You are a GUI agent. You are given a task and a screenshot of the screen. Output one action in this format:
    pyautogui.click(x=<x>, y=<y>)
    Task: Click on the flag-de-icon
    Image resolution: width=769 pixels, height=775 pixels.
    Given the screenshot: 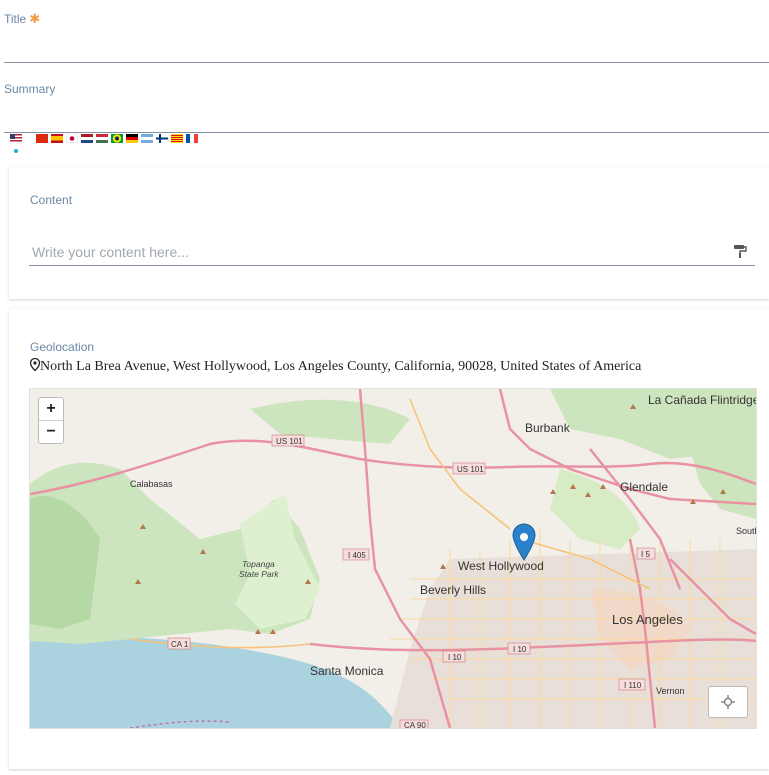 What is the action you would take?
    pyautogui.click(x=132, y=138)
    